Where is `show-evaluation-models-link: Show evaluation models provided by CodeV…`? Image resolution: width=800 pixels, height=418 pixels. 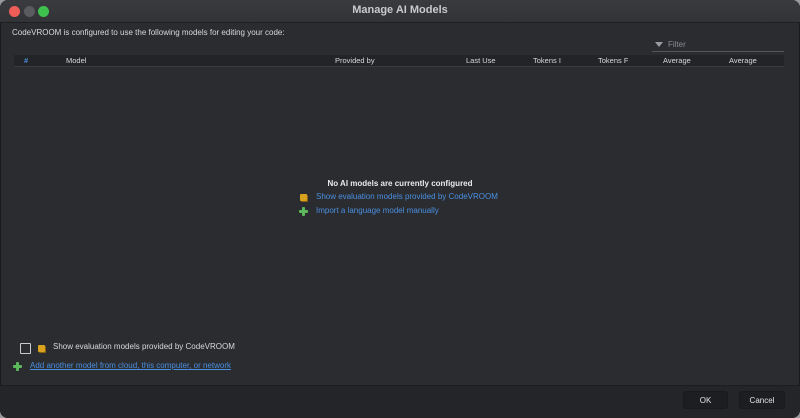 show-evaluation-models-link: Show evaluation models provided by CodeV… is located at coordinates (407, 196).